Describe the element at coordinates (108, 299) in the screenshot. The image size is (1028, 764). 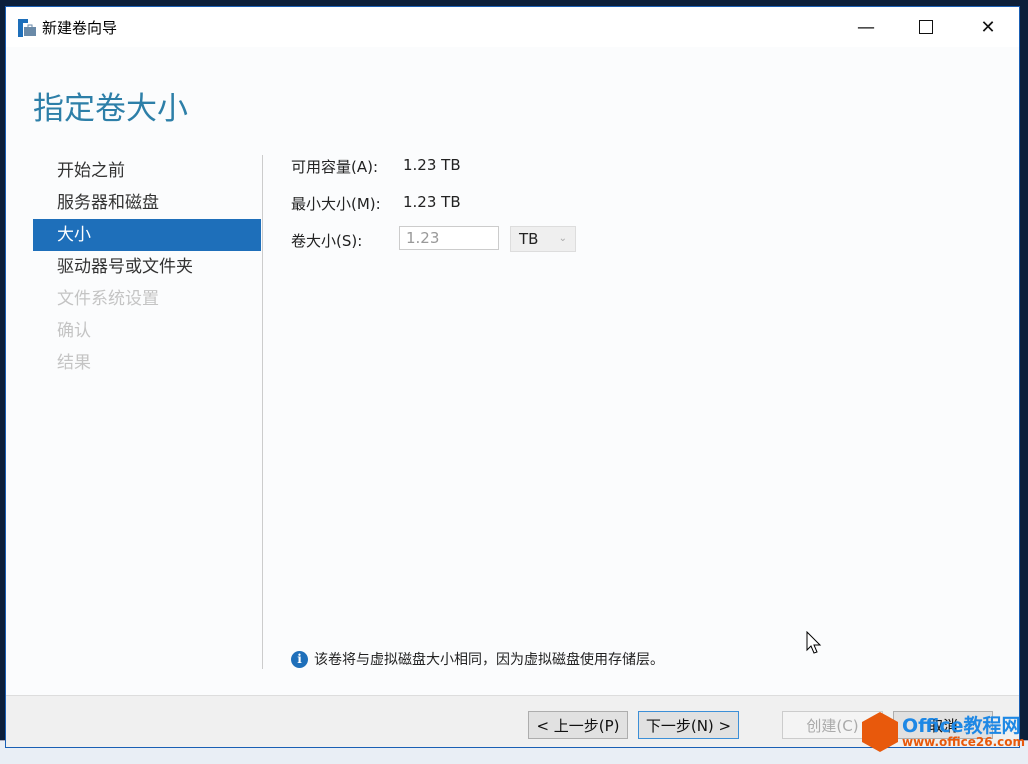
I see `step-file-system: 文件系统设置` at that location.